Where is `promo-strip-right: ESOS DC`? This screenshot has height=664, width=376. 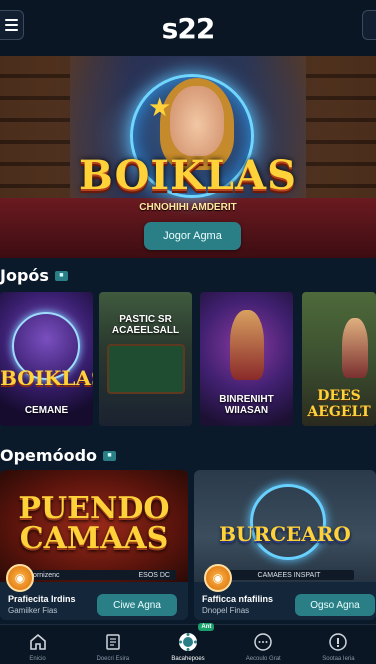
promo-strip-right: ESOS DC is located at coordinates (154, 575).